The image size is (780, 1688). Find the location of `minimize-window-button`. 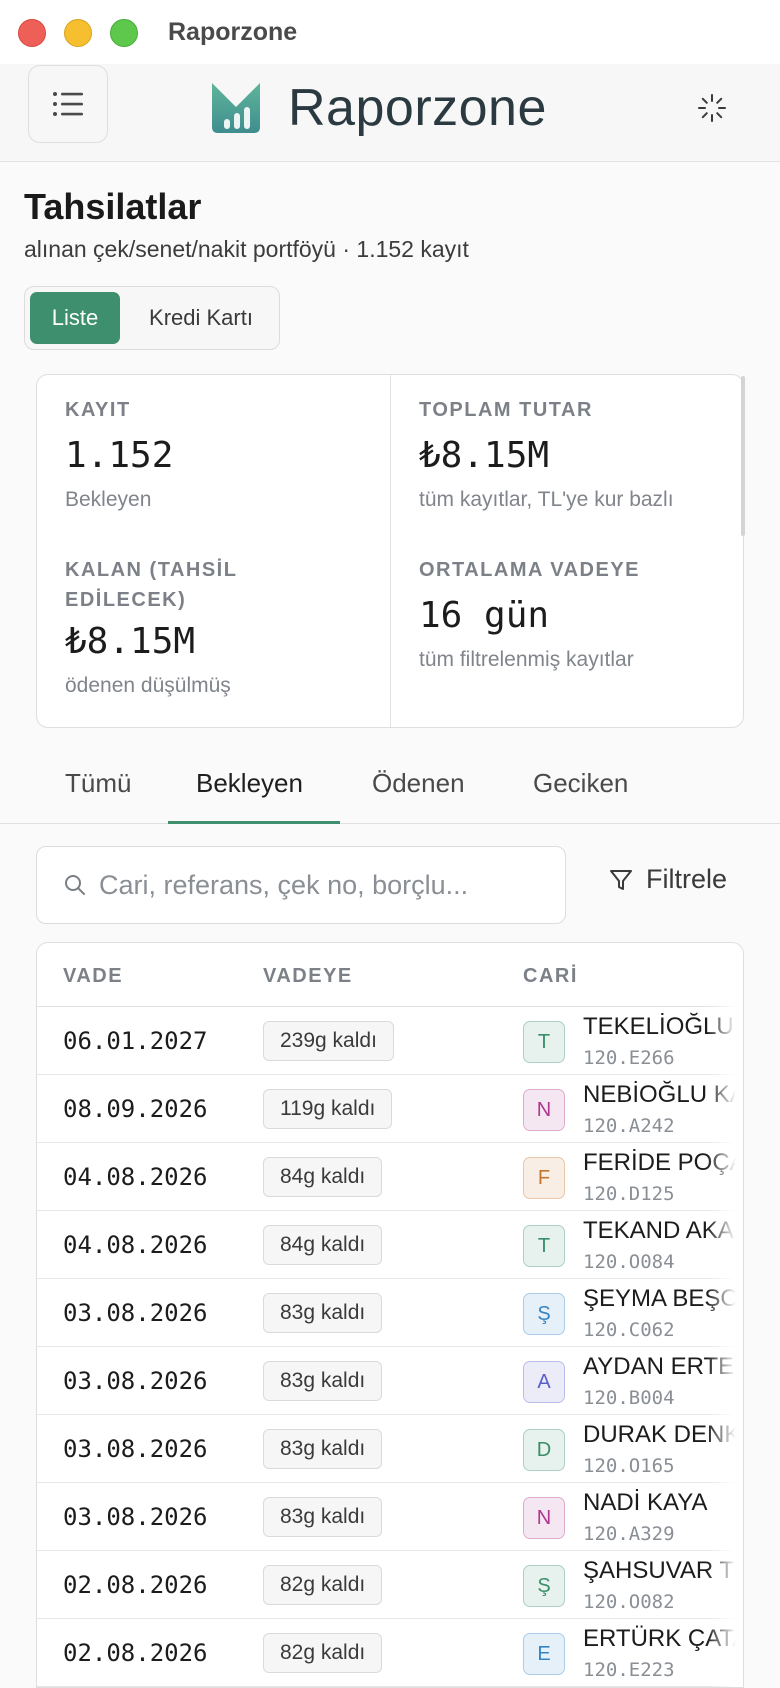

minimize-window-button is located at coordinates (78, 33).